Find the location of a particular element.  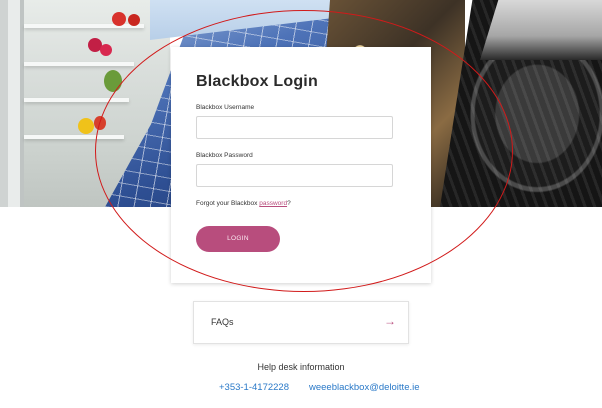

help-email-link: weeeblackbox@deloitte.ie is located at coordinates (364, 387).